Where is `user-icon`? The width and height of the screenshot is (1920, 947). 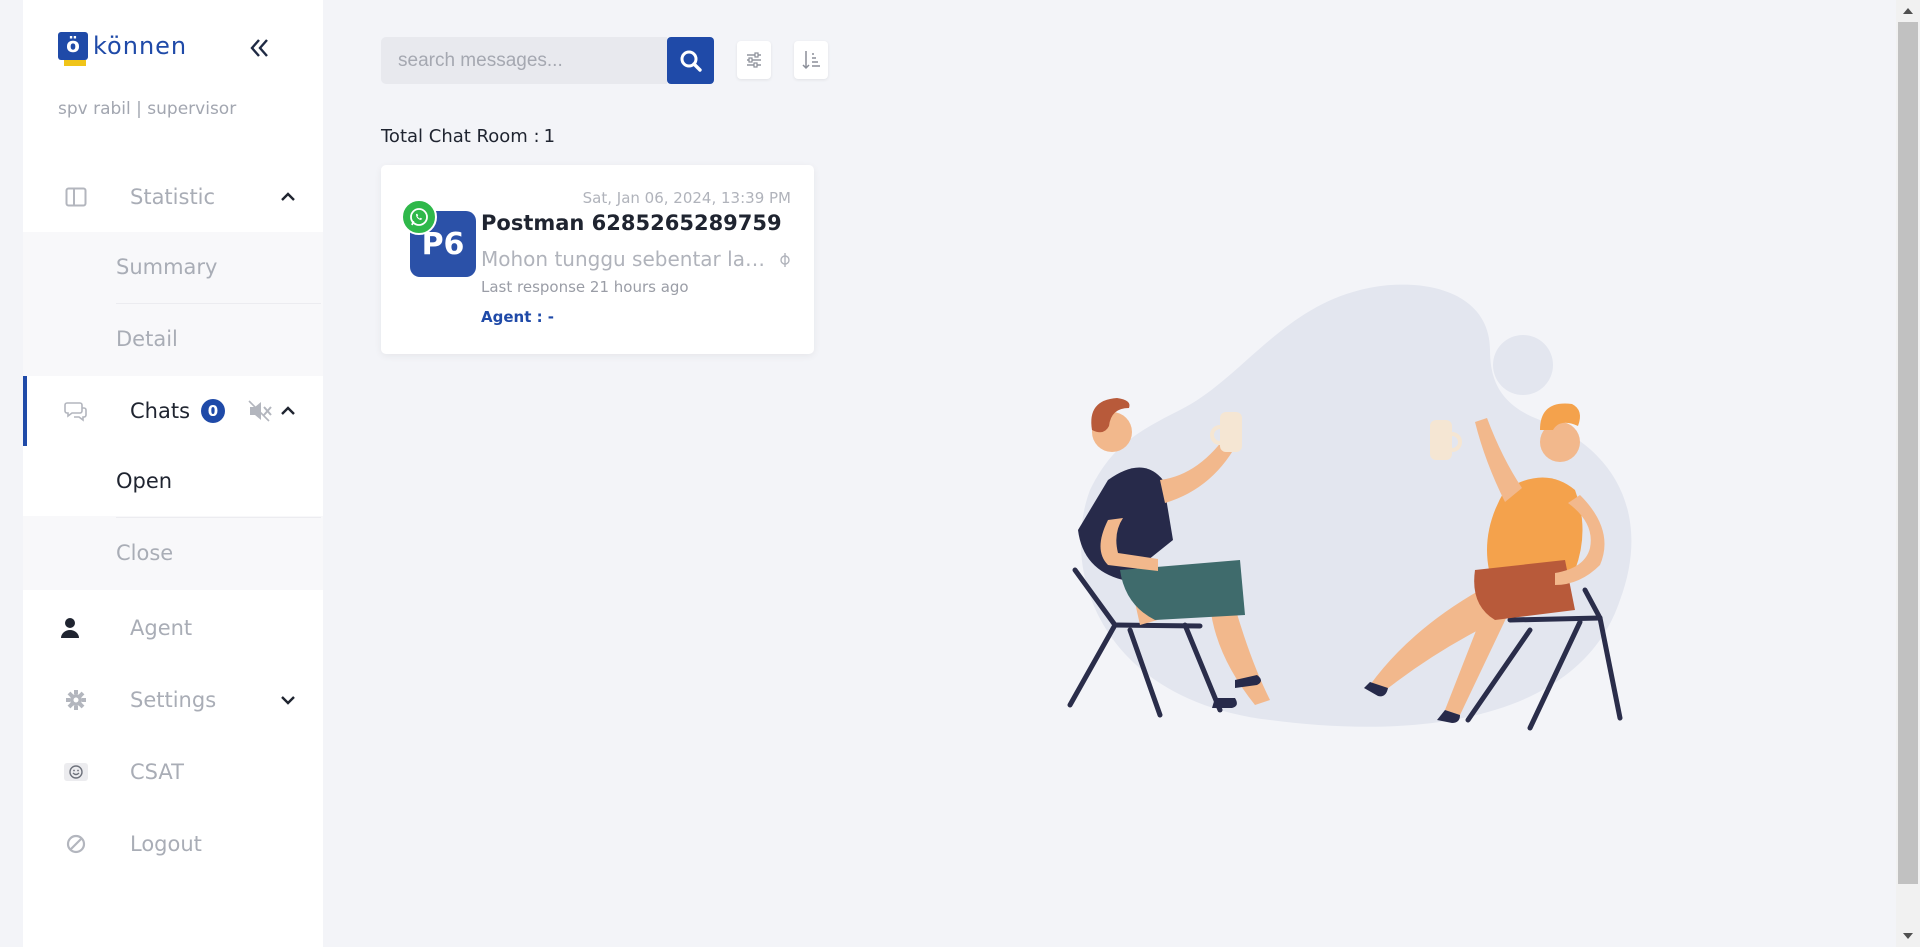
user-icon is located at coordinates (70, 628).